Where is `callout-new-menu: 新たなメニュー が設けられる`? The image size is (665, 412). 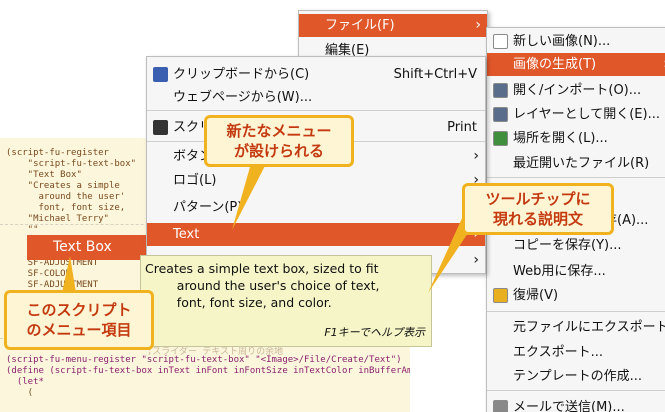 callout-new-menu: 新たなメニュー が設けられる is located at coordinates (279, 141).